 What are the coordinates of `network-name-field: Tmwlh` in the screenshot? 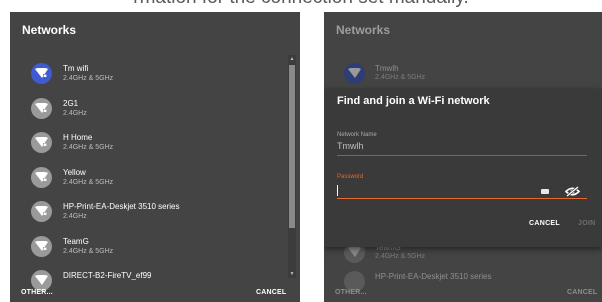 It's located at (350, 146).